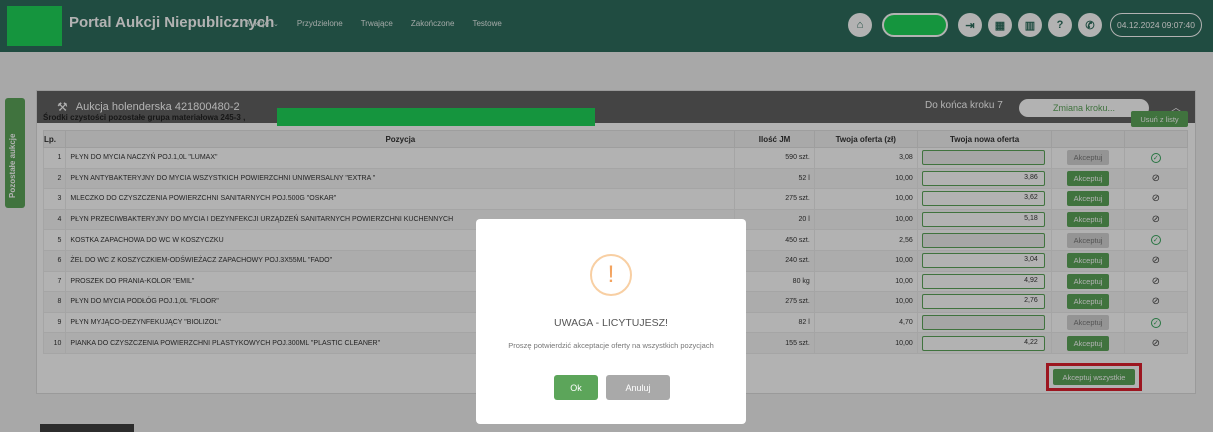 The width and height of the screenshot is (1213, 432). I want to click on dialog-title: UWAGA - LICYTUJESZ!, so click(611, 323).